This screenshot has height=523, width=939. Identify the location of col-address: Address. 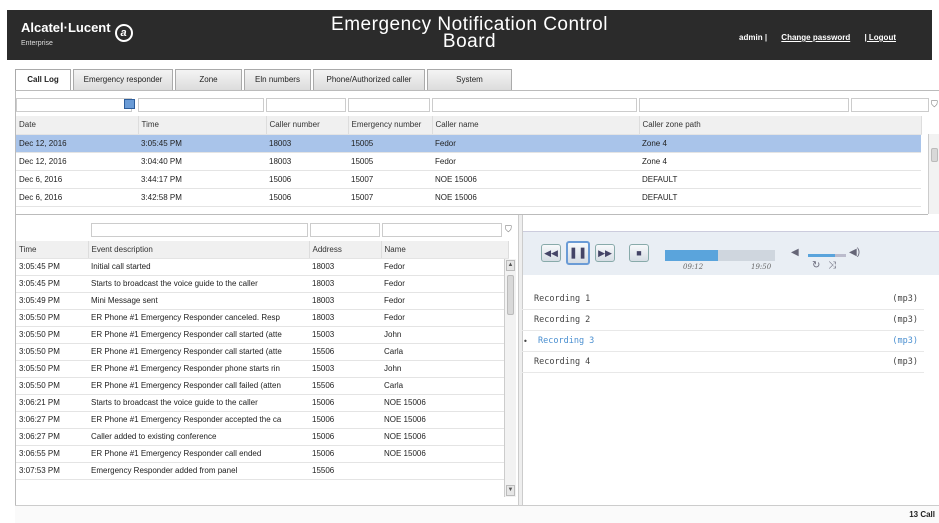
(345, 250).